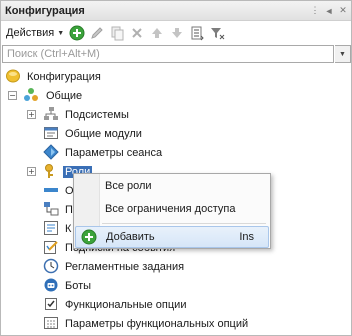  What do you see at coordinates (217, 33) in the screenshot?
I see `filter-icon` at bounding box center [217, 33].